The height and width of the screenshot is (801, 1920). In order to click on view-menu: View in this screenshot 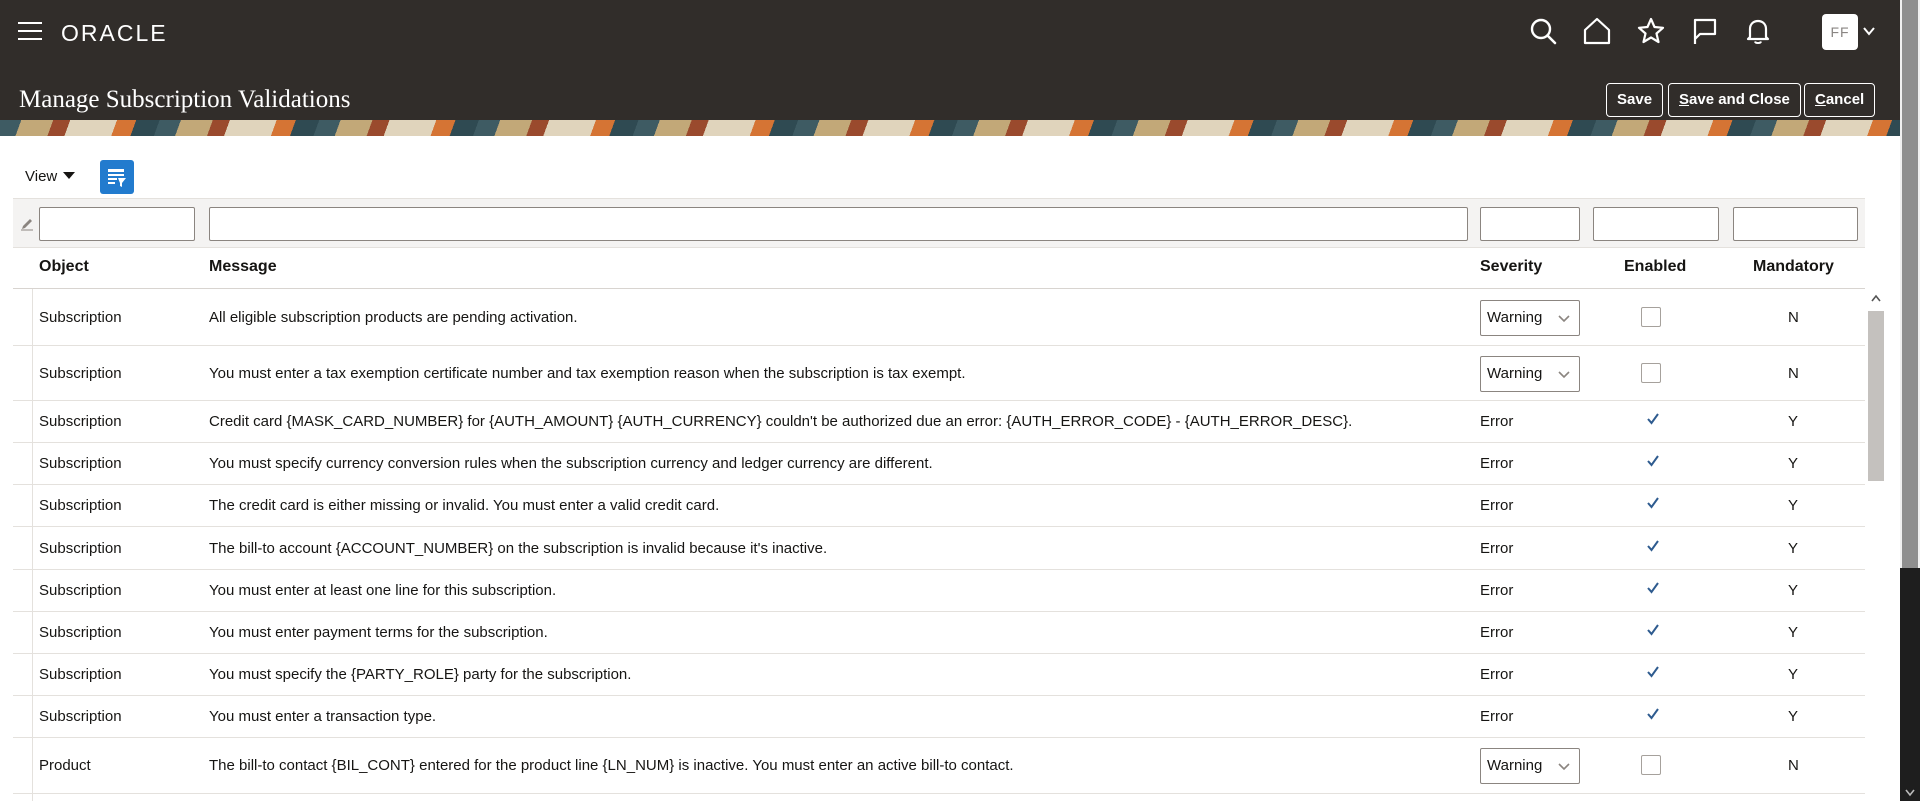, I will do `click(50, 176)`.